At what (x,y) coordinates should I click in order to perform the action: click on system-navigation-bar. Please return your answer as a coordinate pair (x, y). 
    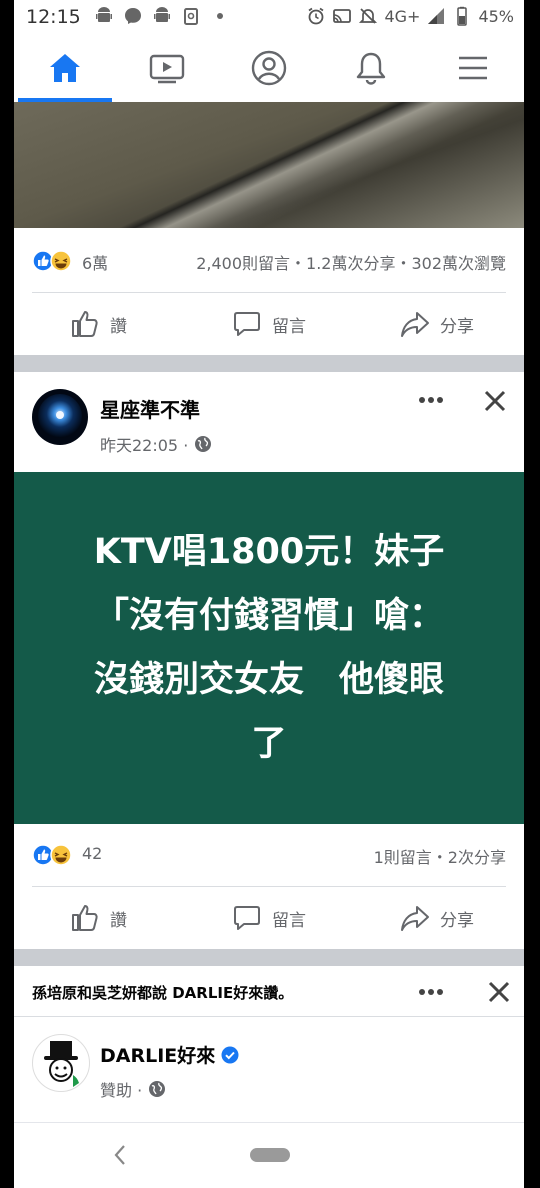
    Looking at the image, I should click on (269, 1155).